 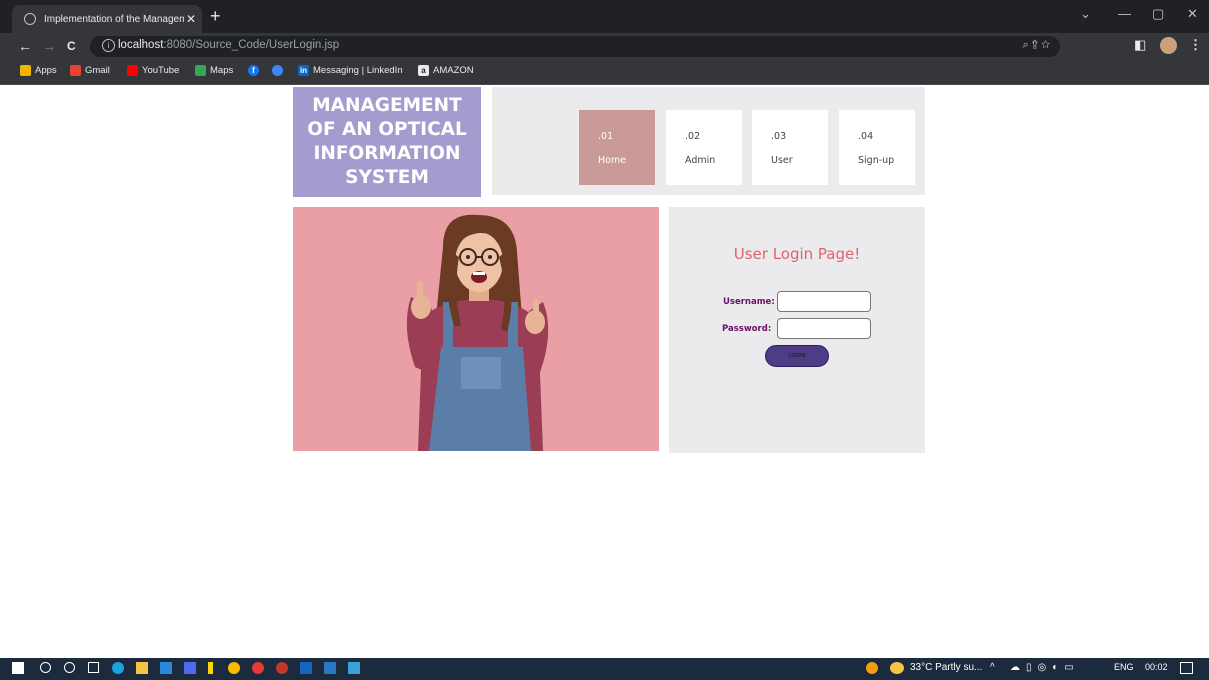 I want to click on nav-item-label: Admin, so click(x=700, y=160).